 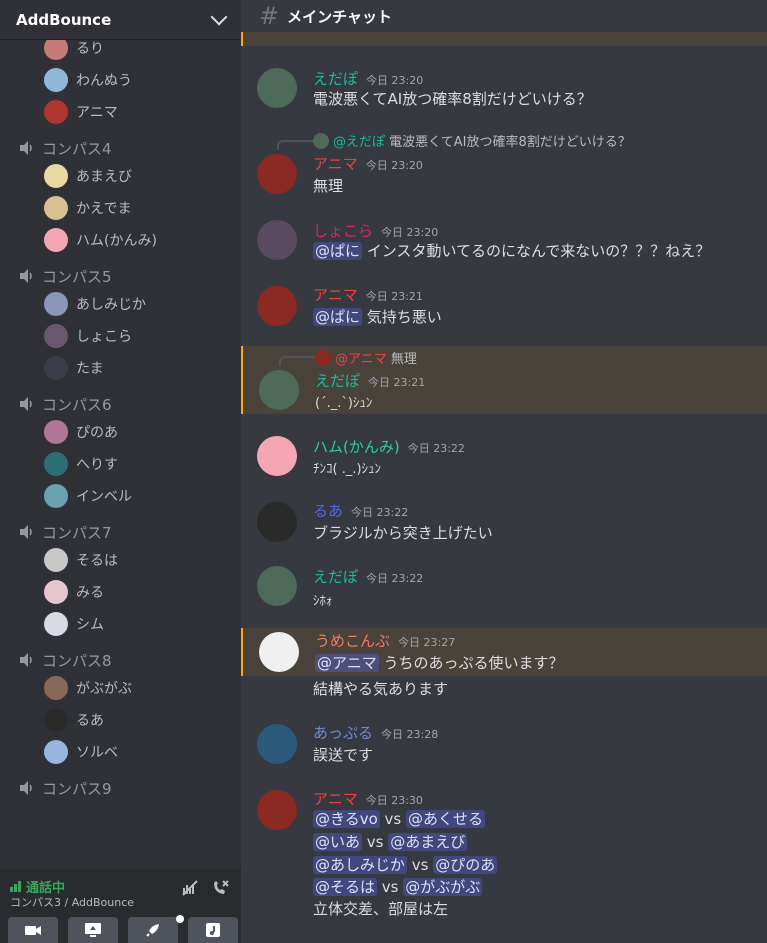 What do you see at coordinates (347, 663) in the screenshot?
I see `user-mention: @アニマ` at bounding box center [347, 663].